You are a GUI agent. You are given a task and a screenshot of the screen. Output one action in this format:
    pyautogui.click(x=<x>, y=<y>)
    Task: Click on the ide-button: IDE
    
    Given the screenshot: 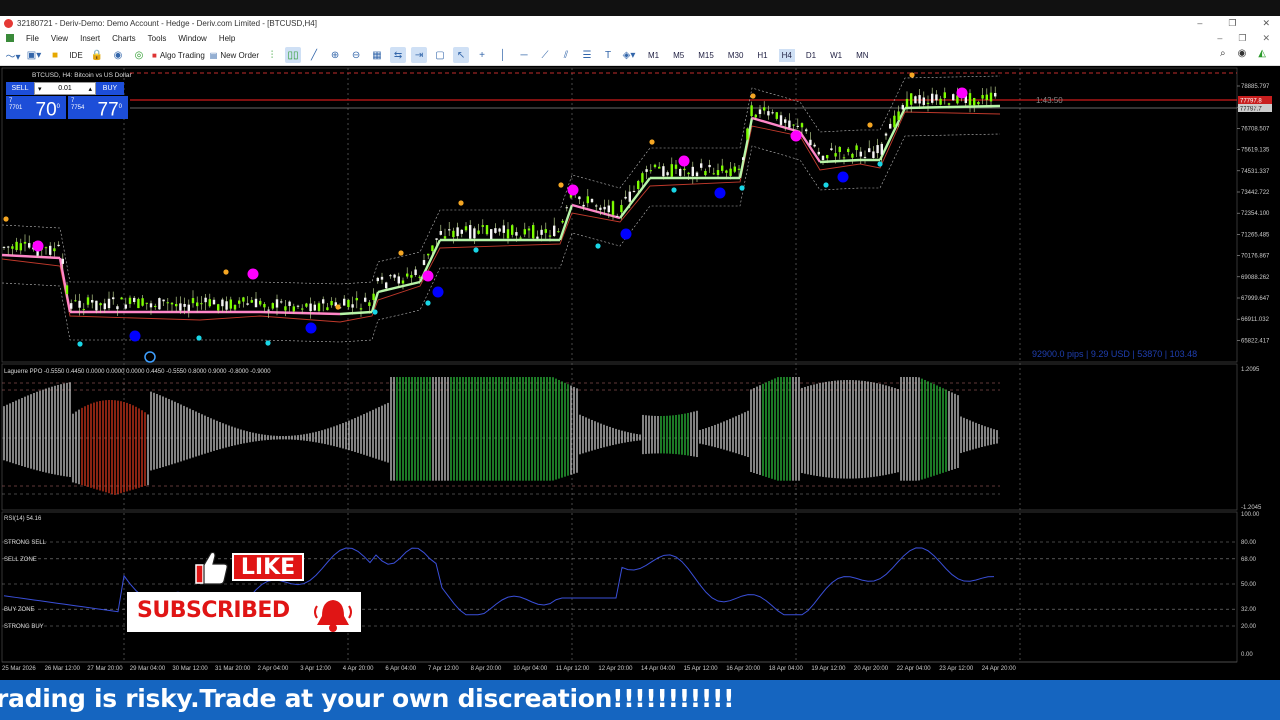 What is the action you would take?
    pyautogui.click(x=76, y=55)
    